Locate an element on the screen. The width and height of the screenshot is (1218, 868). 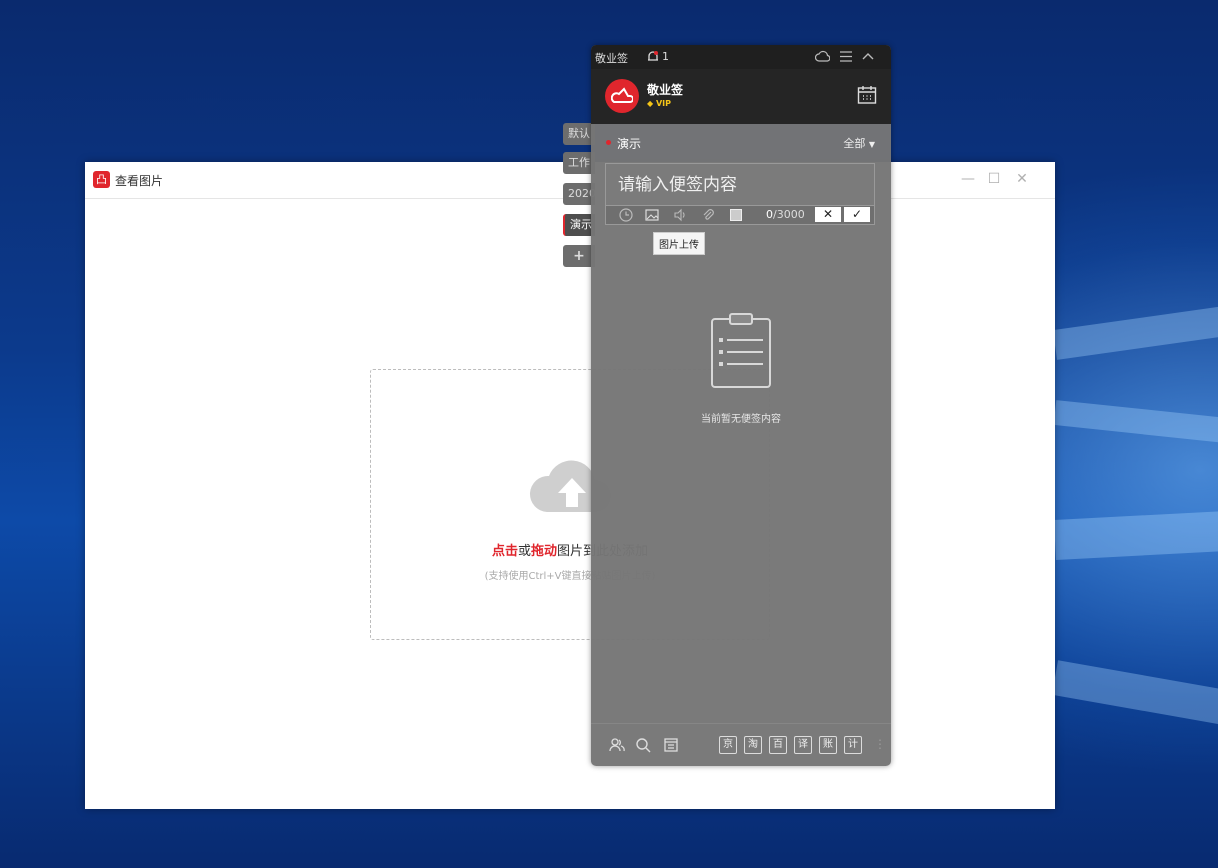
note-list-icon is located at coordinates (671, 745).